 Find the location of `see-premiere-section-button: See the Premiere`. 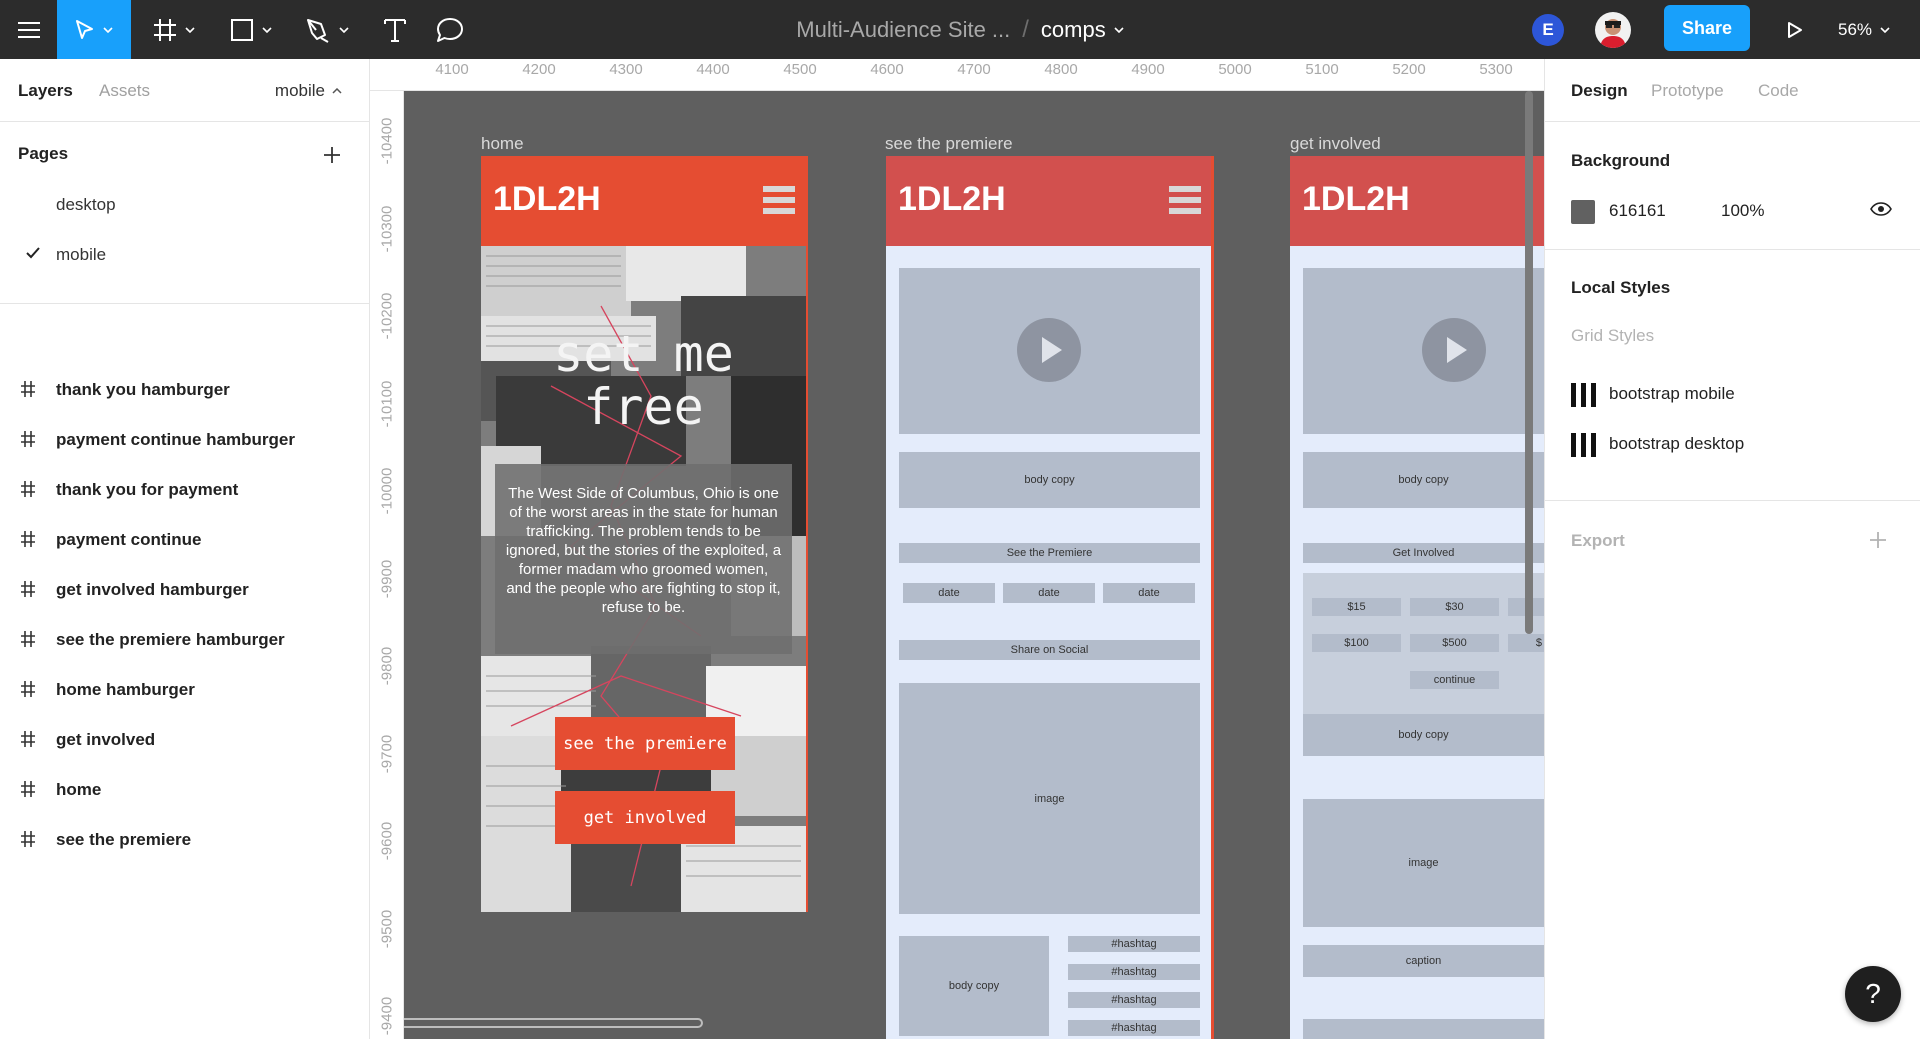

see-premiere-section-button: See the Premiere is located at coordinates (1049, 553).